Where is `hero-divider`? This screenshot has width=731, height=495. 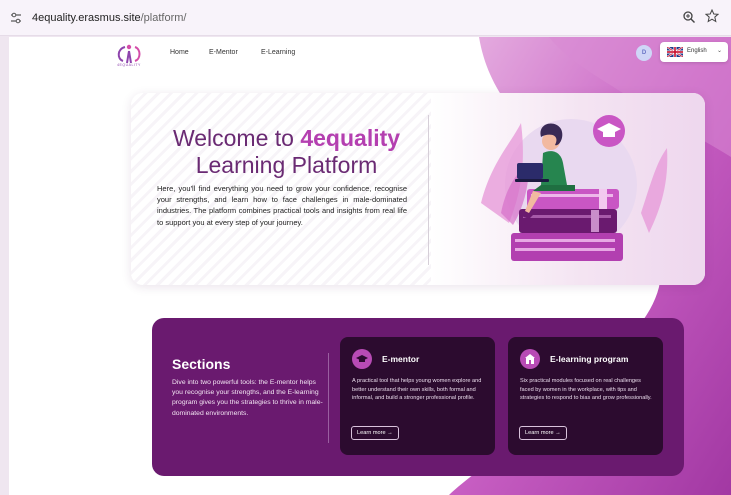
hero-divider is located at coordinates (428, 190).